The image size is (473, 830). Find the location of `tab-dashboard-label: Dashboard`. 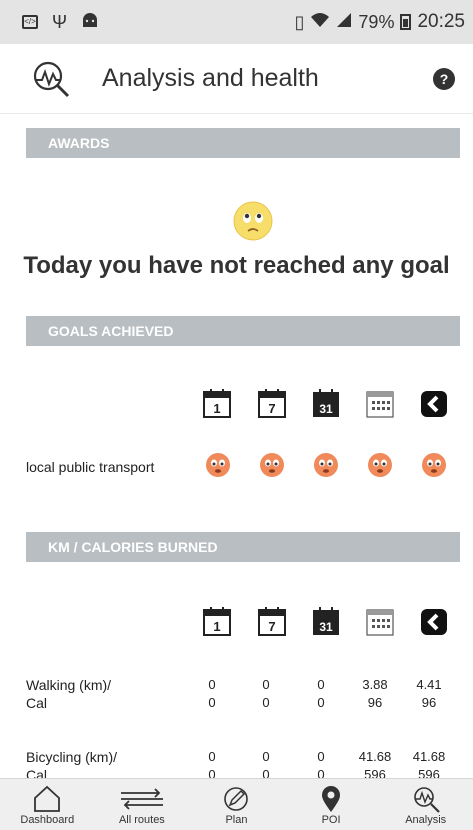

tab-dashboard-label: Dashboard is located at coordinates (47, 820).